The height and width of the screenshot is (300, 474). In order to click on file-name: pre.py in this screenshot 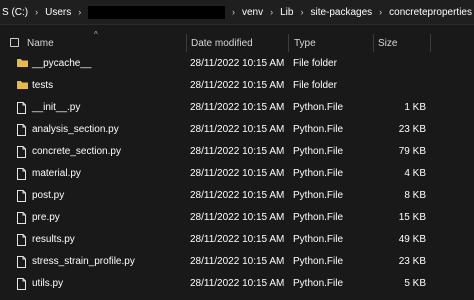, I will do `click(46, 217)`.